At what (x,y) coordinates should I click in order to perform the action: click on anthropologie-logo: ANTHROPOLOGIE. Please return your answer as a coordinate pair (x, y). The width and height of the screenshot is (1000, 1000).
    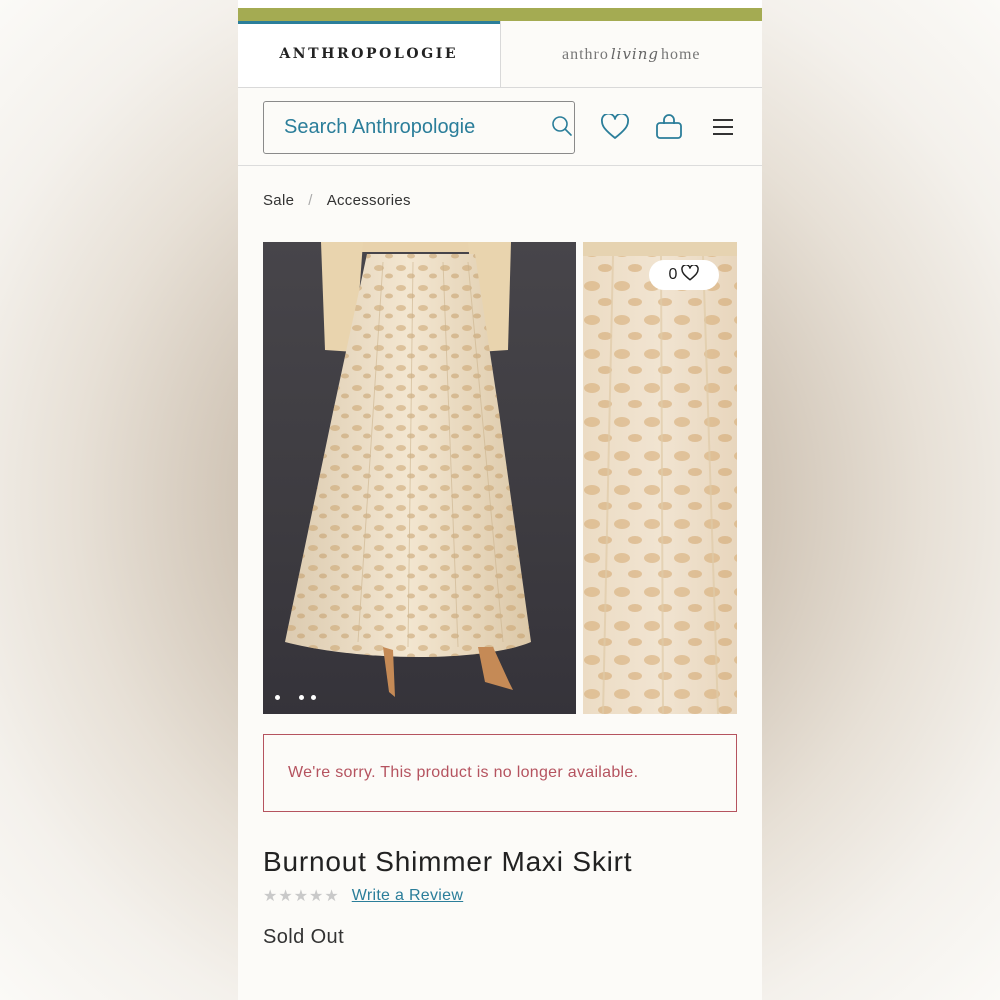
    Looking at the image, I should click on (369, 54).